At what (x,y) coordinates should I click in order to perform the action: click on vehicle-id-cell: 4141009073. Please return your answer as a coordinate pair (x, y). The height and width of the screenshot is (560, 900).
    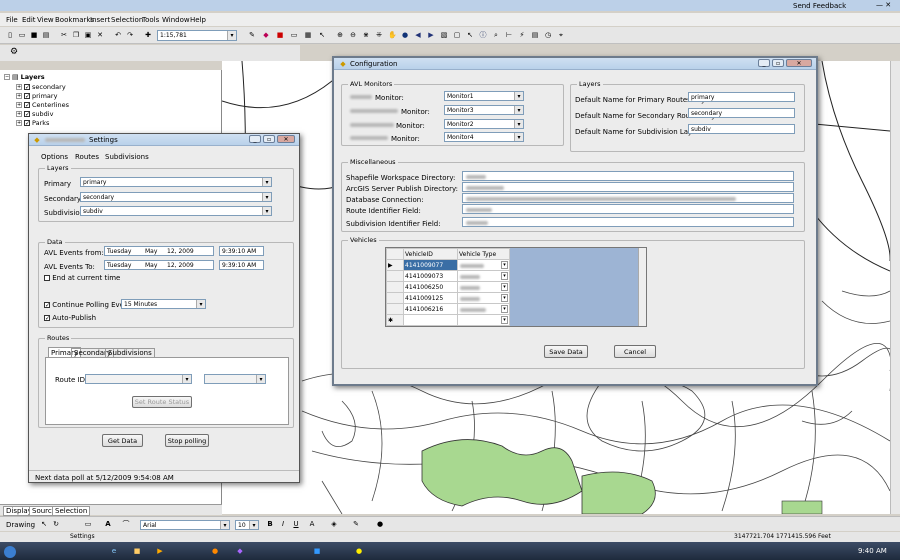
    Looking at the image, I should click on (430, 276).